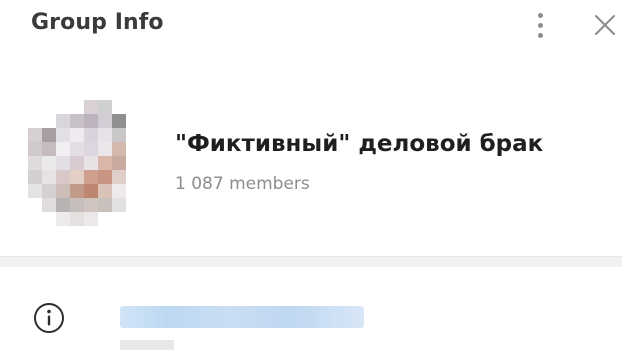  Describe the element at coordinates (147, 345) in the screenshot. I see `blurred-caption` at that location.